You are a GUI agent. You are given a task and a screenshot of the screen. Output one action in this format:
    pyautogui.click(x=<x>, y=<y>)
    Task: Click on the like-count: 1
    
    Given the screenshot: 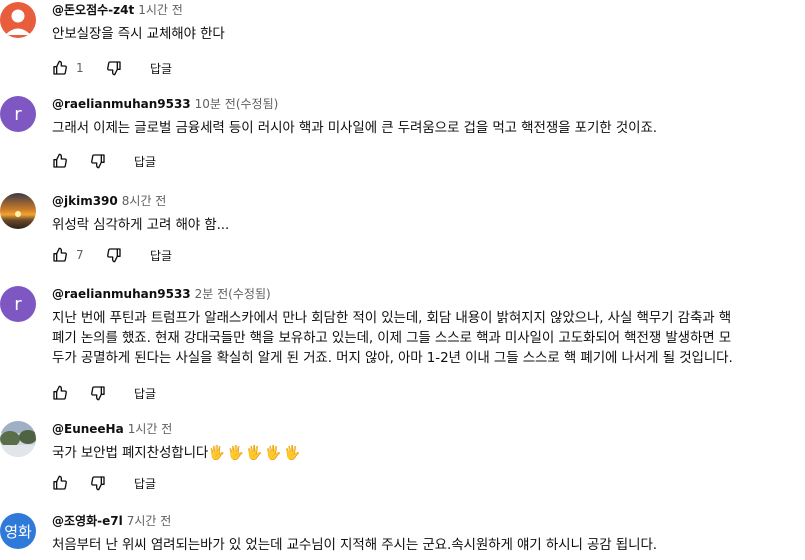 What is the action you would take?
    pyautogui.click(x=80, y=68)
    